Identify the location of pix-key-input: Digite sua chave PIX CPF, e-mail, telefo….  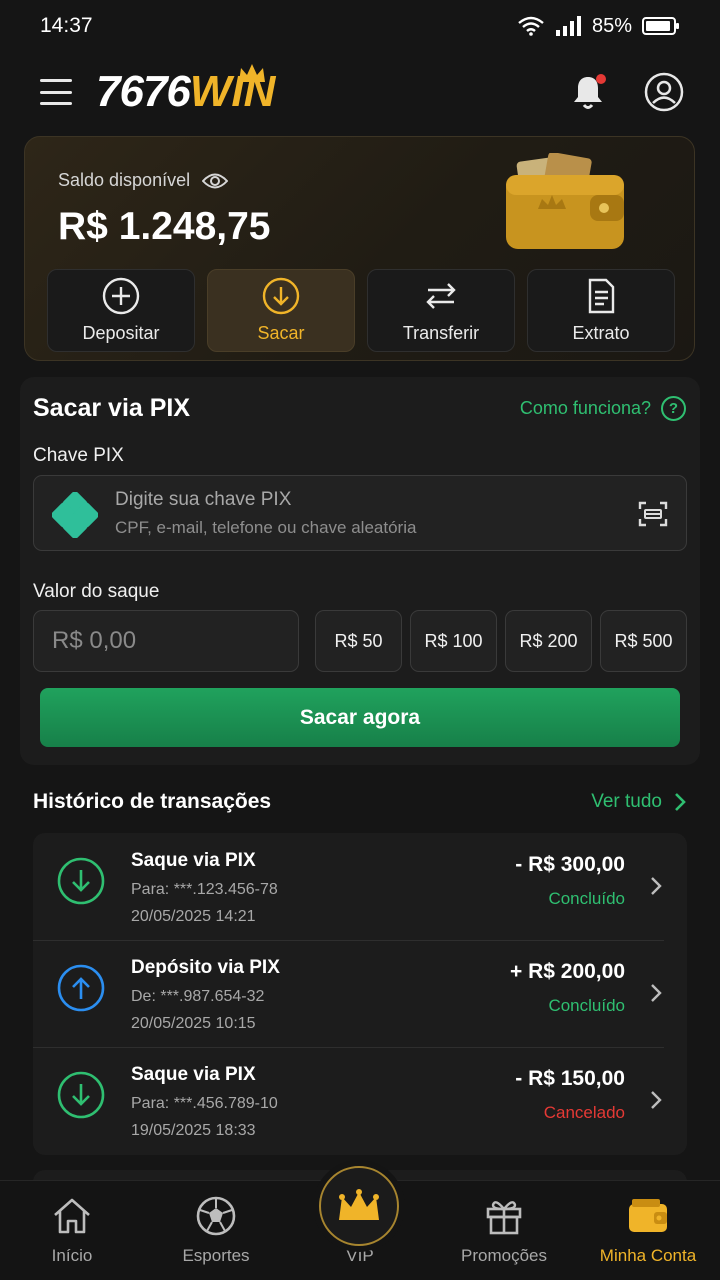
(360, 513).